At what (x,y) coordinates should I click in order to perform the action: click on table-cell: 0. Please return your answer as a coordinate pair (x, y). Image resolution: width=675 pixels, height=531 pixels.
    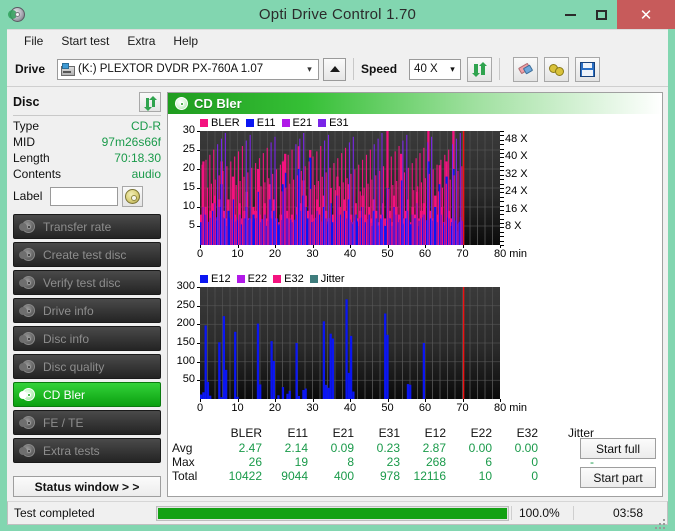
    Looking at the image, I should click on (534, 462).